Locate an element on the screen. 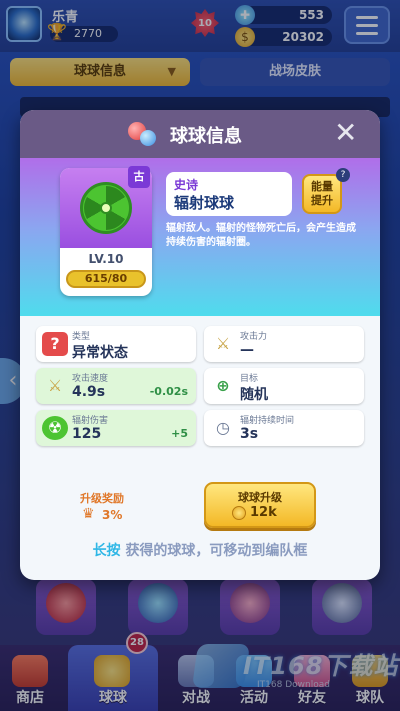 The image size is (400, 711). stat-attack-speed: ⚔ 攻击速度 4.9s -0.02s is located at coordinates (116, 386).